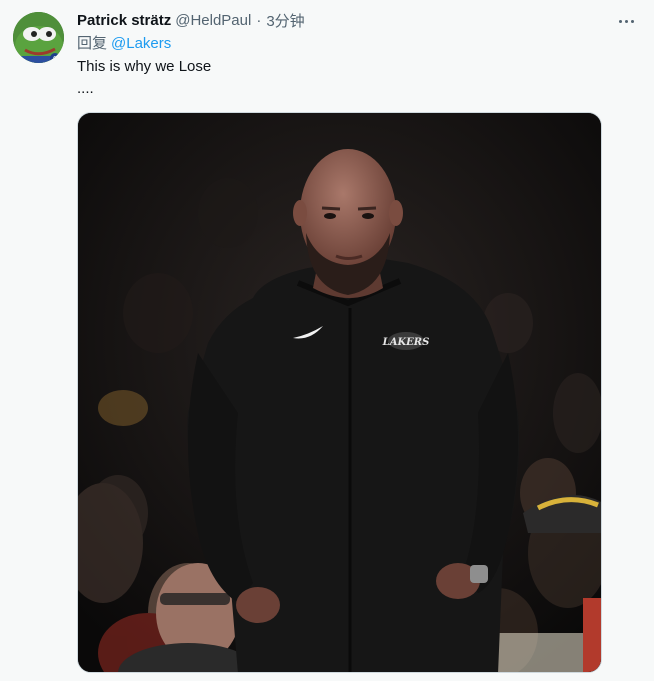  I want to click on reply-prefix: 回复, so click(92, 43).